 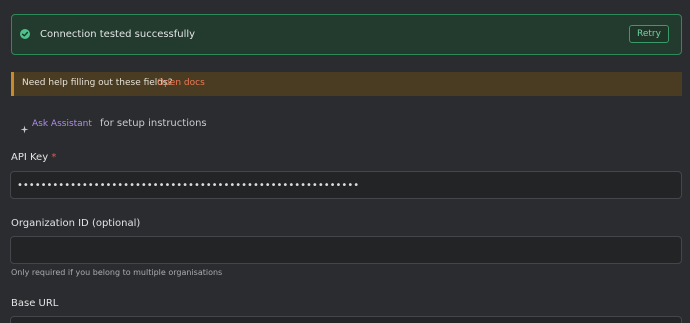 I want to click on api-key-label-text: API Key, so click(x=30, y=157).